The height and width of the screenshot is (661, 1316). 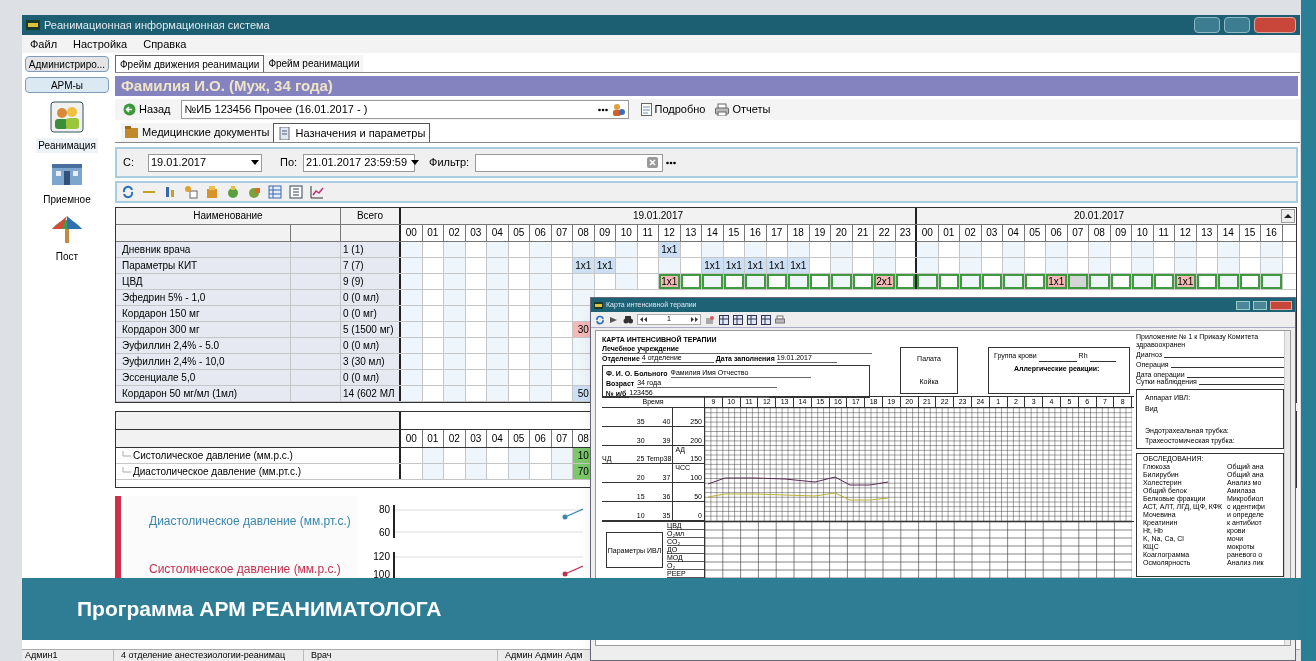 What do you see at coordinates (170, 192) in the screenshot?
I see `bars-icon` at bounding box center [170, 192].